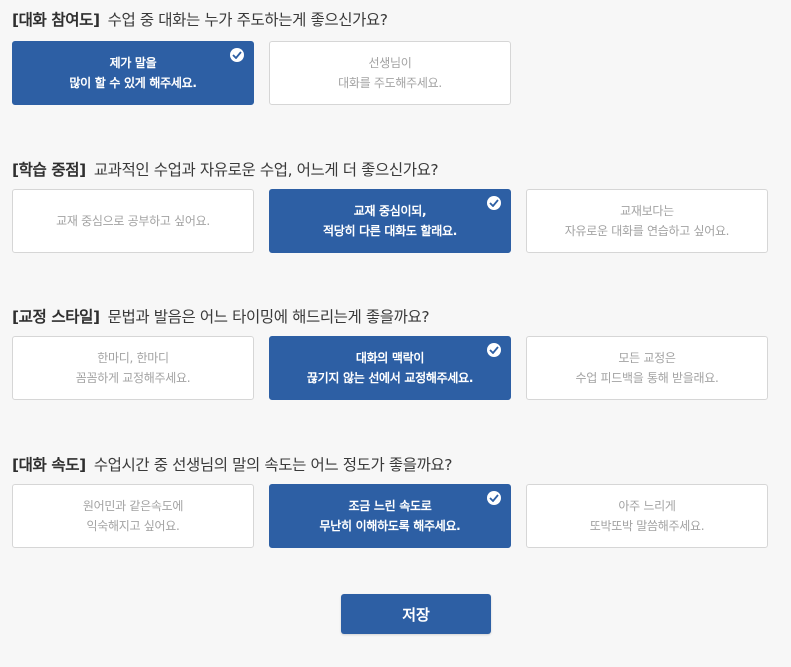  Describe the element at coordinates (133, 506) in the screenshot. I see `option-line1: 원어민과 같은속도에` at that location.